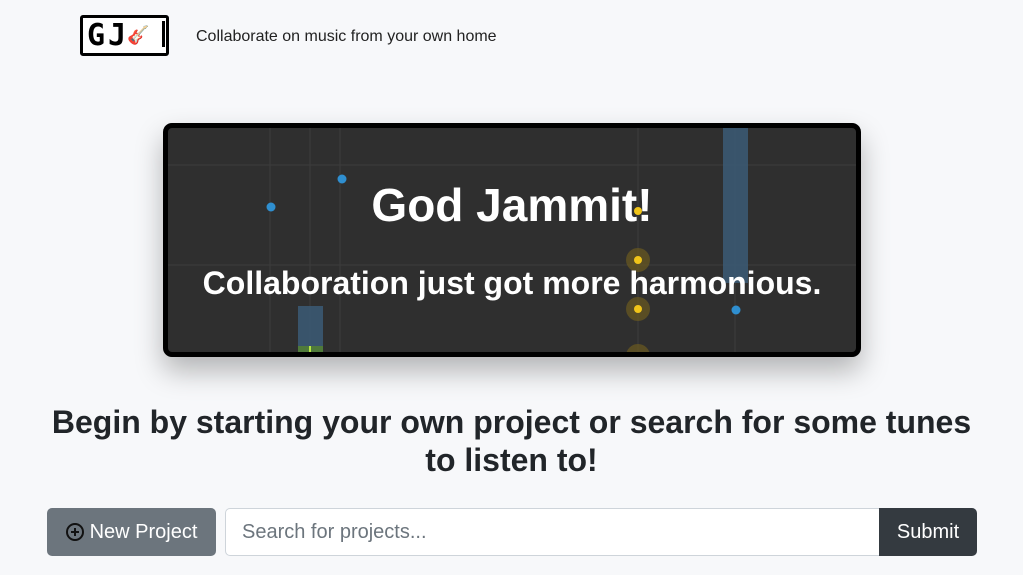 The height and width of the screenshot is (575, 1023). I want to click on tagline: Collaborate on music from your own home, so click(346, 36).